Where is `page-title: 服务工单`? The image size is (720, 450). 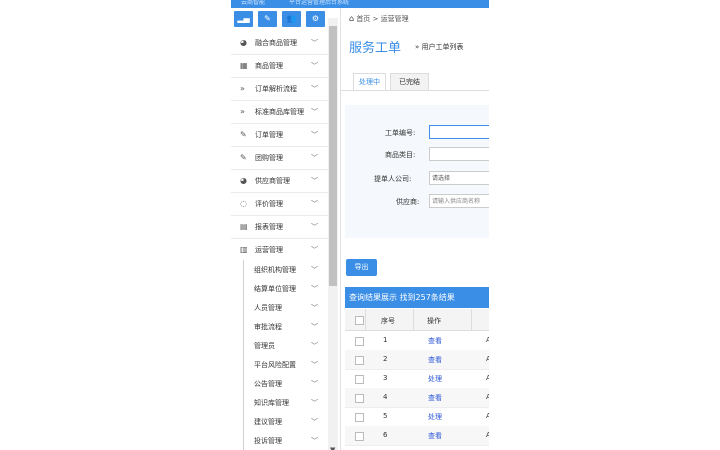
page-title: 服务工单 is located at coordinates (375, 48).